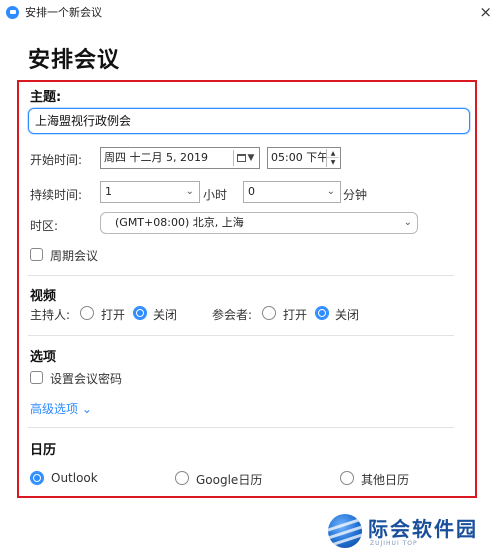  Describe the element at coordinates (156, 157) in the screenshot. I see `start-date-value: 周四 十二月 5, 2019` at that location.